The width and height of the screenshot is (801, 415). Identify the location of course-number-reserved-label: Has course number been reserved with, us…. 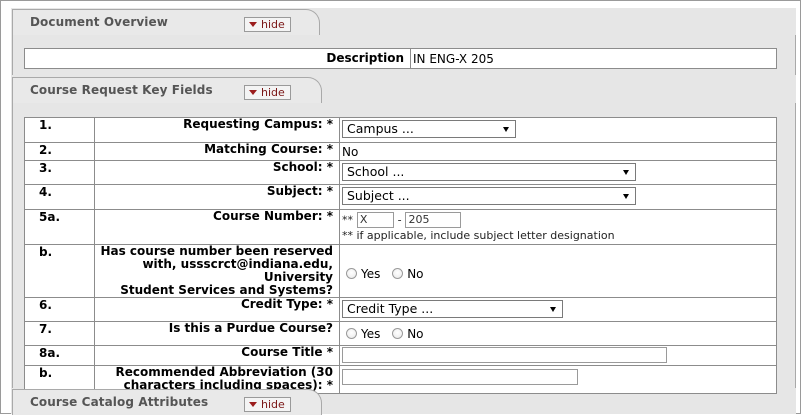
(217, 271).